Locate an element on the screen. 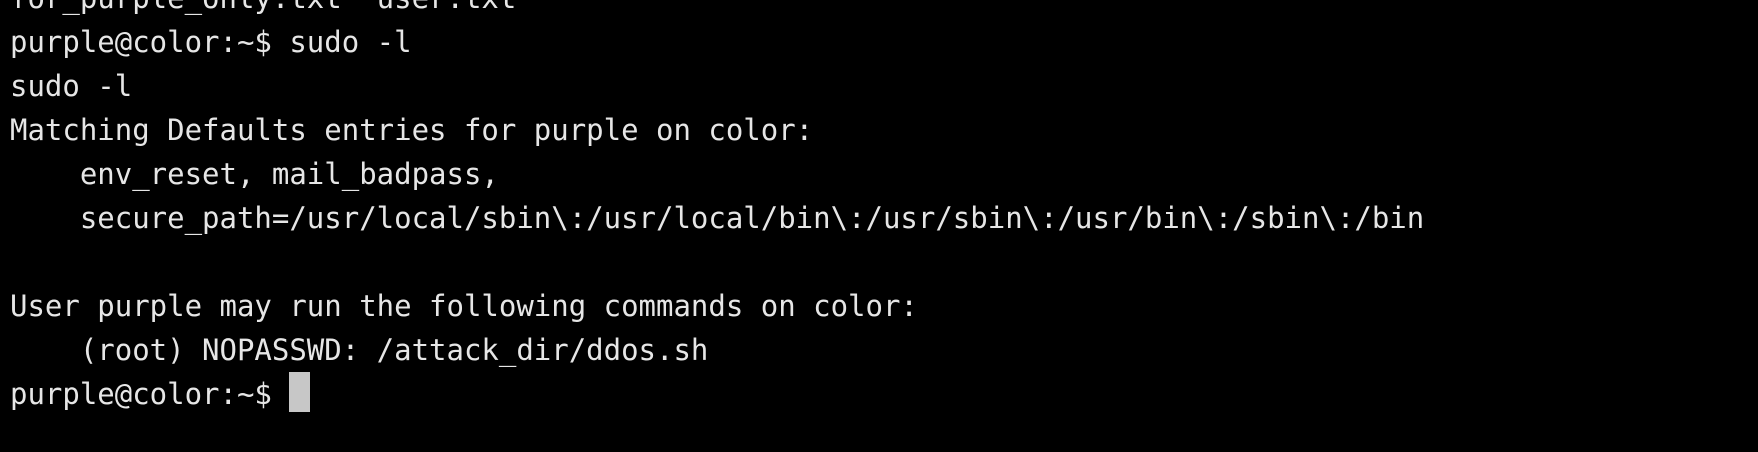  terminal-line-defaults-env: env_reset, mail_badpass, is located at coordinates (254, 174).